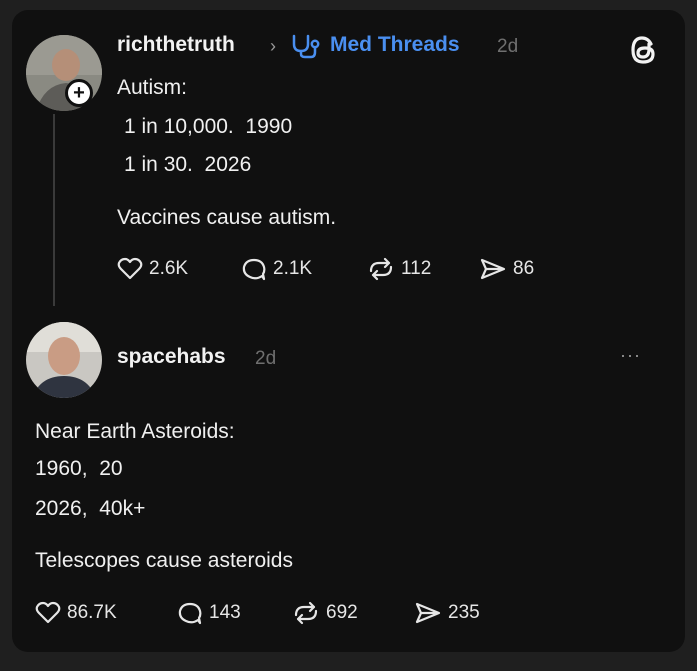  Describe the element at coordinates (325, 613) in the screenshot. I see `repost-button: 692` at that location.